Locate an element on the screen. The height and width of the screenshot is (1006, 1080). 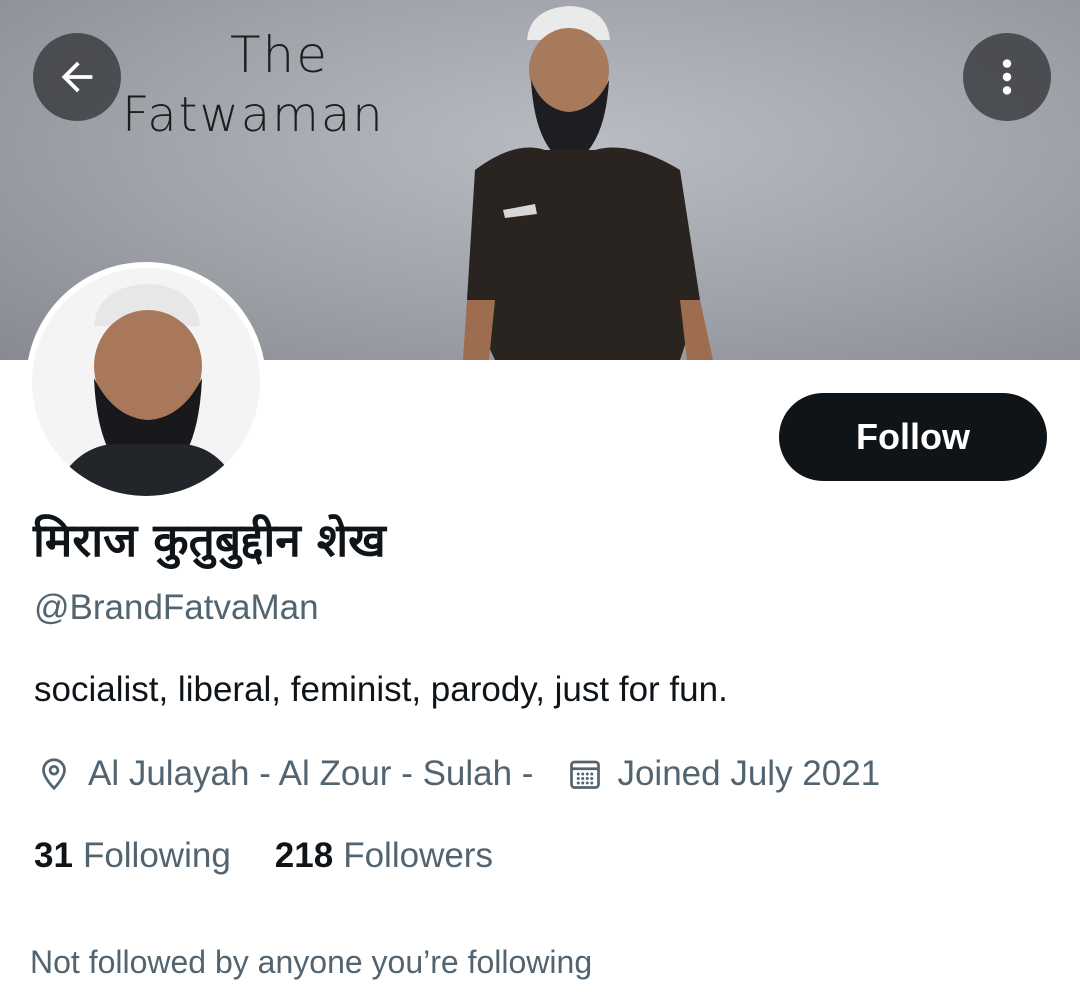
following-label: Following is located at coordinates (156, 855).